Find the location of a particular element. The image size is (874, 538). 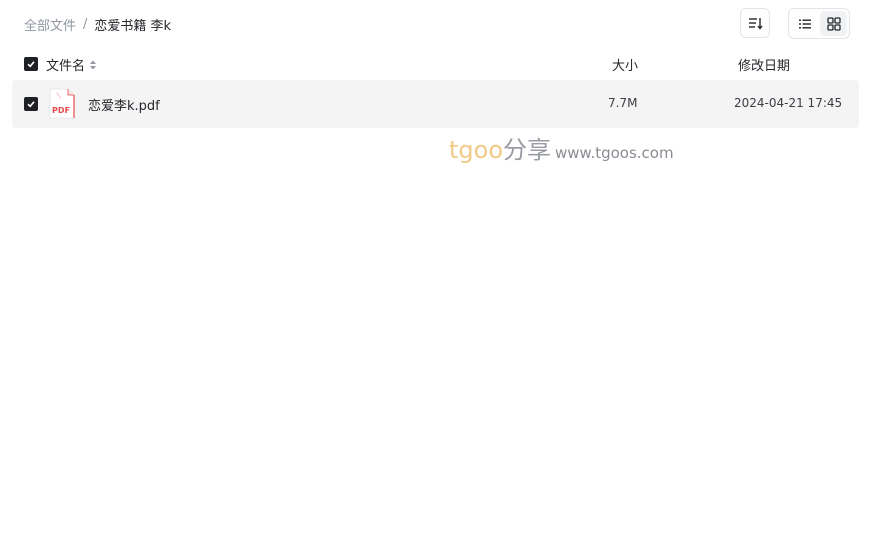

sort-icon is located at coordinates (756, 24).